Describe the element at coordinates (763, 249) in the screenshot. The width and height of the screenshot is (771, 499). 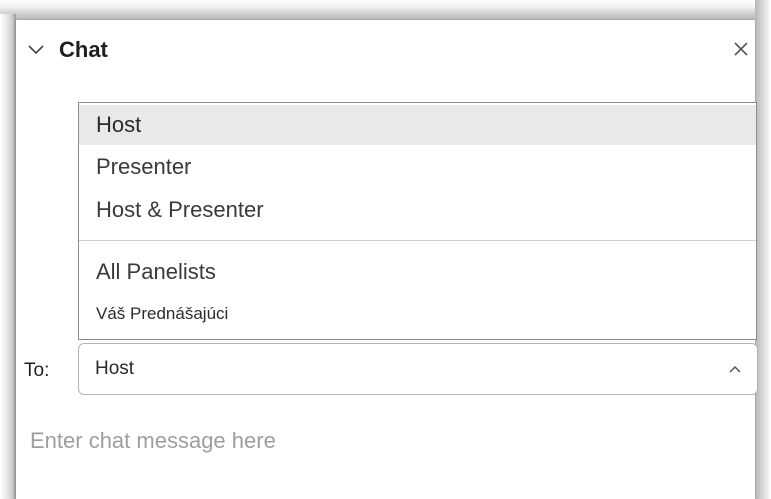
I see `window-shadow-right` at that location.